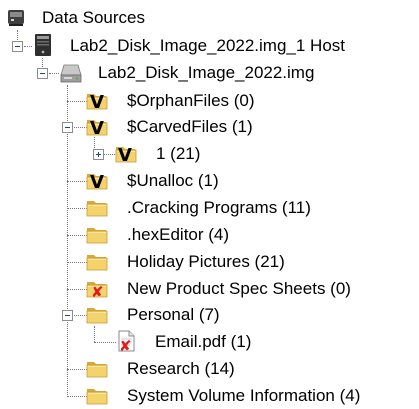 The height and width of the screenshot is (409, 419). I want to click on tree-node-label: $Unalloc (1), so click(173, 180).